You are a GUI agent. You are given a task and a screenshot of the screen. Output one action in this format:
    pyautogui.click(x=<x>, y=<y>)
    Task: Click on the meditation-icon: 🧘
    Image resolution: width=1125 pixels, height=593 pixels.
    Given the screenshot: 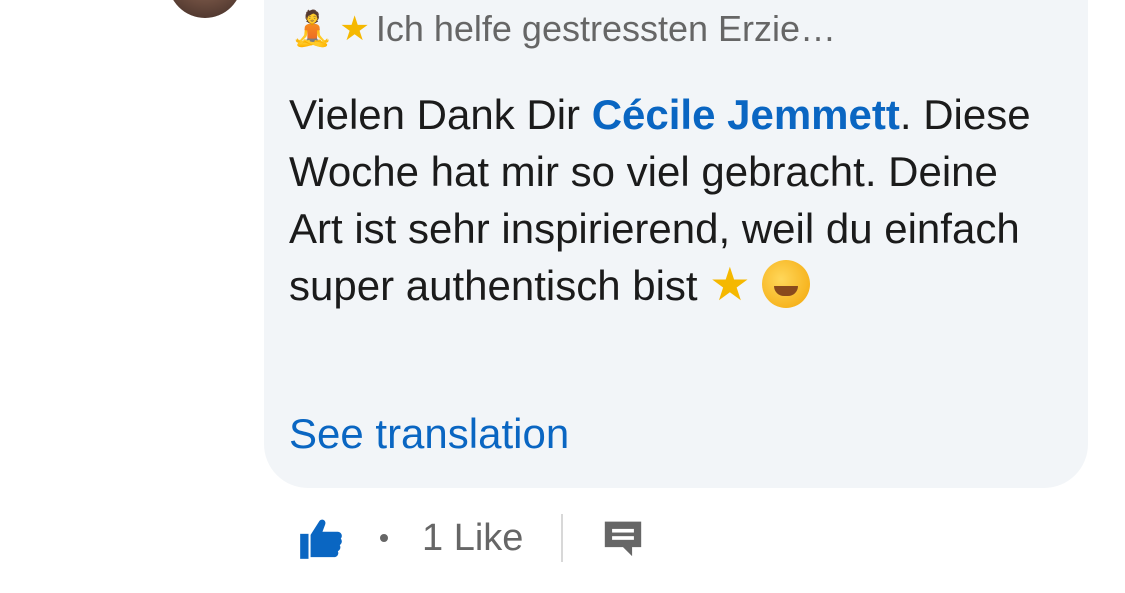 What is the action you would take?
    pyautogui.click(x=312, y=29)
    